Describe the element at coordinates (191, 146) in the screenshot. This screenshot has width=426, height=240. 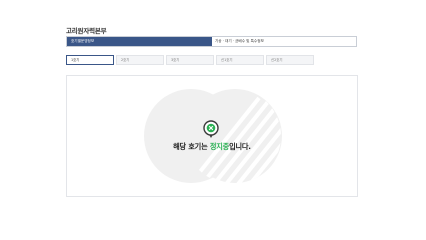
I see `status-message-prefix: 해당 호기는` at that location.